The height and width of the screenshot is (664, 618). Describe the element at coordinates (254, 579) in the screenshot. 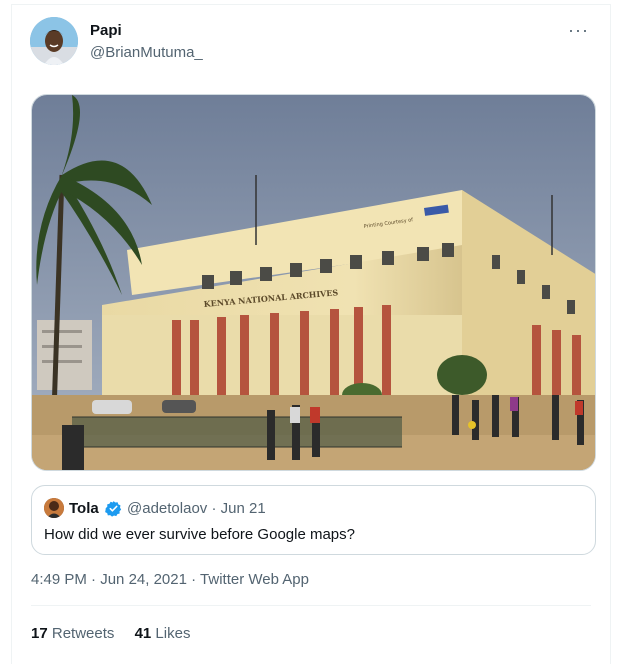

I see `tweet-source: Twitter Web App` at that location.